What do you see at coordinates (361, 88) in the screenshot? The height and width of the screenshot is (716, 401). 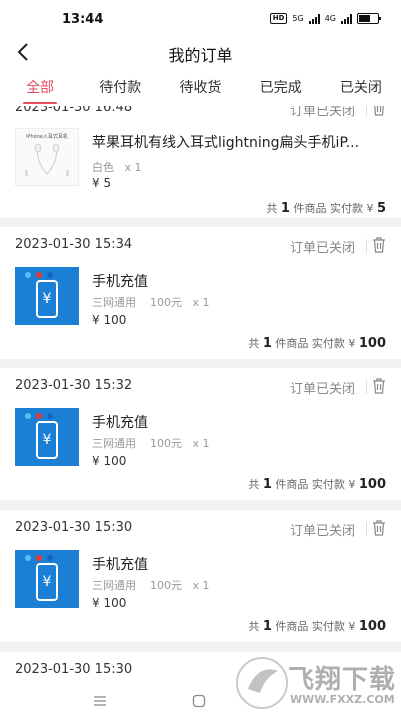 I see `tab-closed: 已关闭` at bounding box center [361, 88].